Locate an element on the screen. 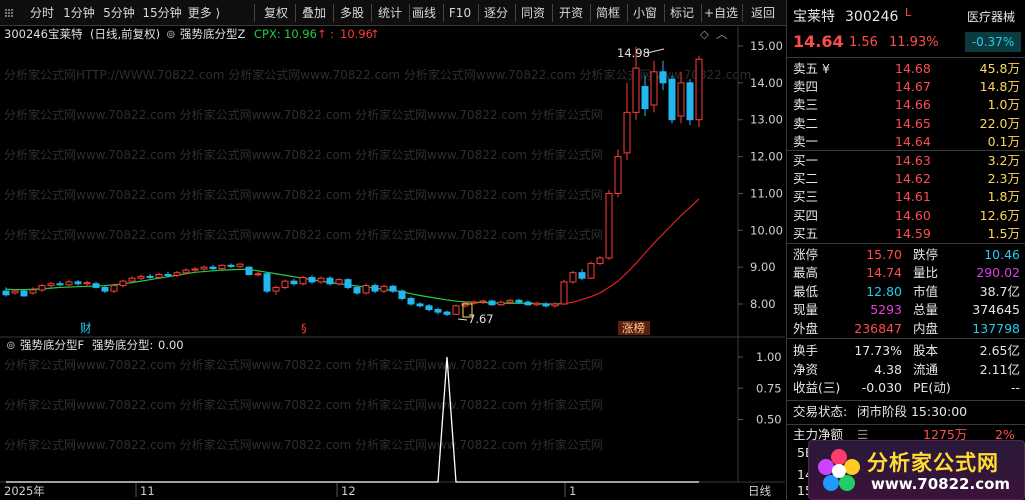 This screenshot has height=500, width=1025. sub-indicator-name: 强势底分型F is located at coordinates (52, 345).